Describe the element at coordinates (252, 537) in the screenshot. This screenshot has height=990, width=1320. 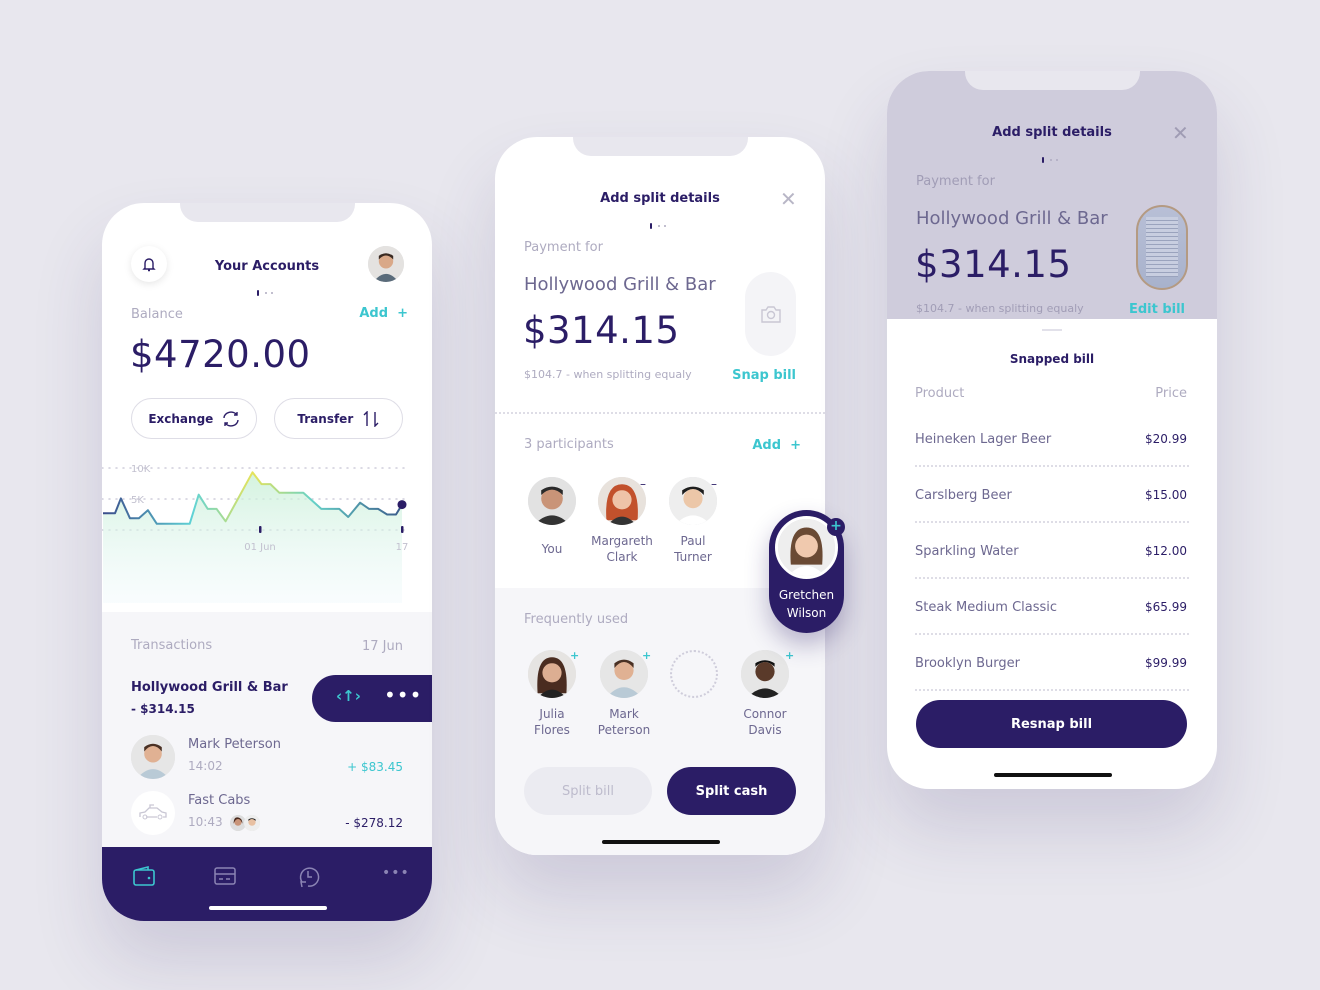
I see `chart-area` at that location.